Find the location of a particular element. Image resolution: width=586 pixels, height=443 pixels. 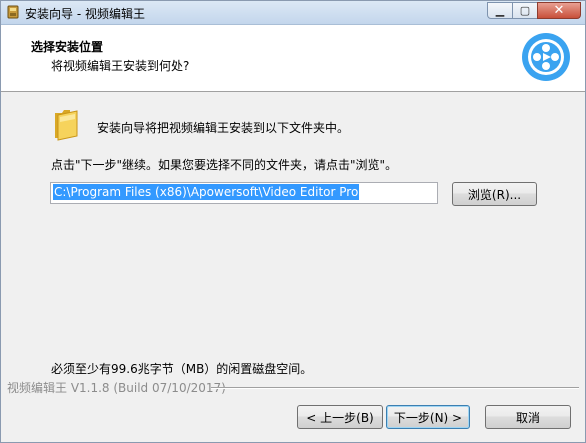

next-button: 下一步(N) > is located at coordinates (428, 417).